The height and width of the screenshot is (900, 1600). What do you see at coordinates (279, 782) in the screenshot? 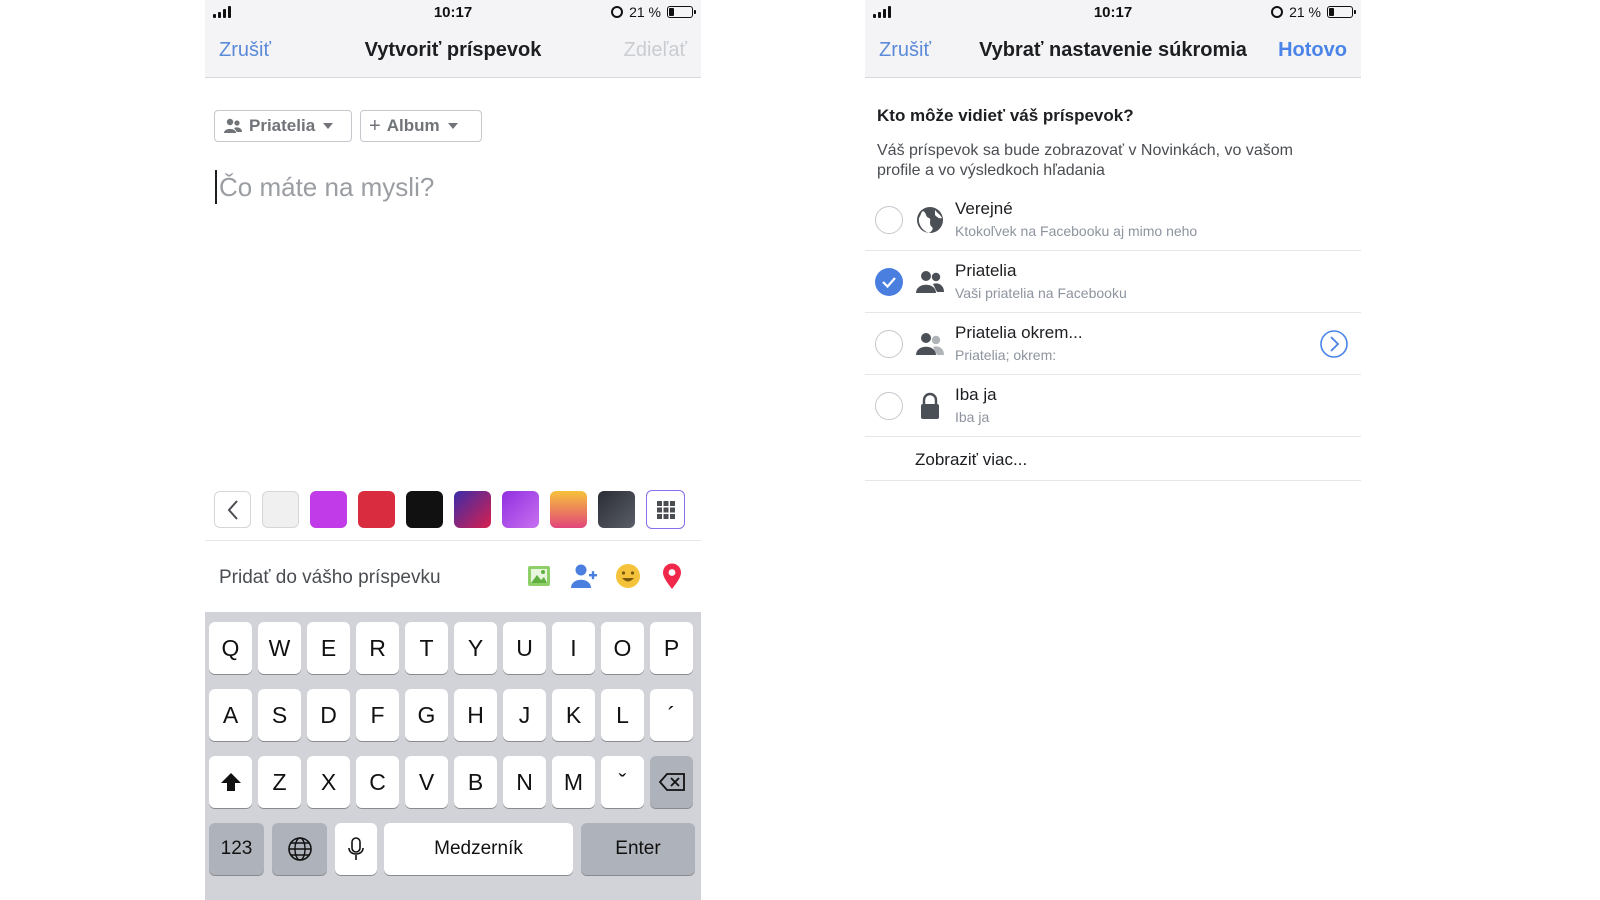
I see `key: Z` at bounding box center [279, 782].